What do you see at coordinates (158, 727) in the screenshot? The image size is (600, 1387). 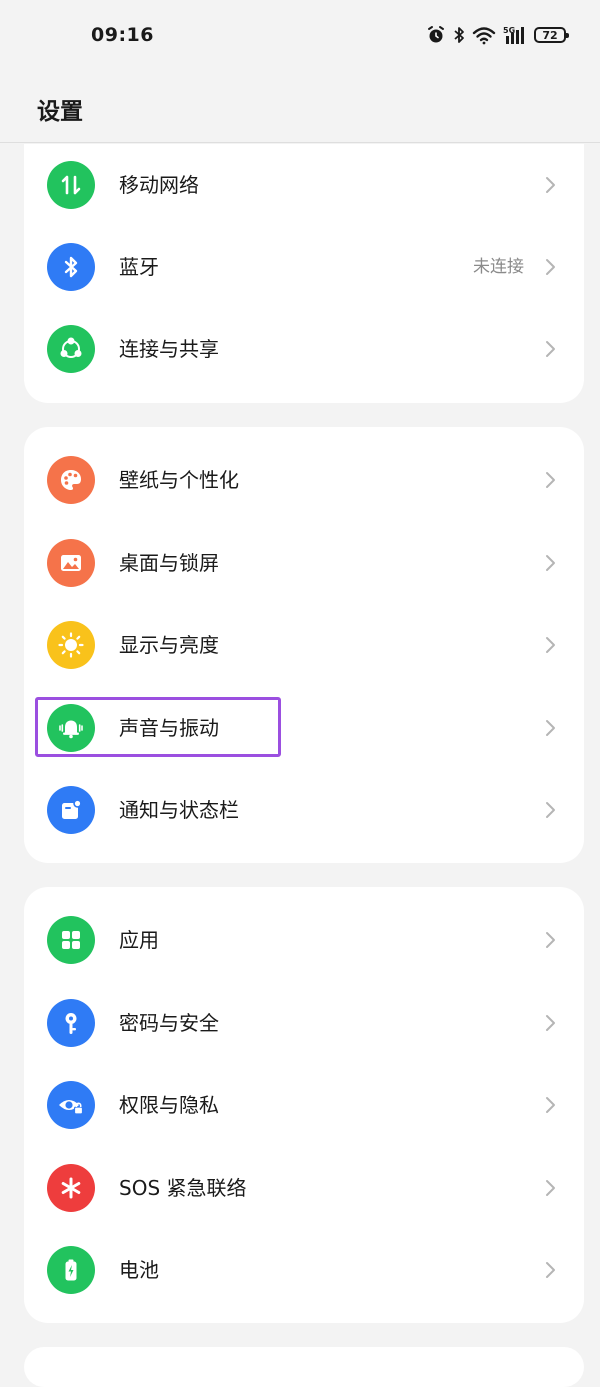 I see `highlight-annotation-box` at bounding box center [158, 727].